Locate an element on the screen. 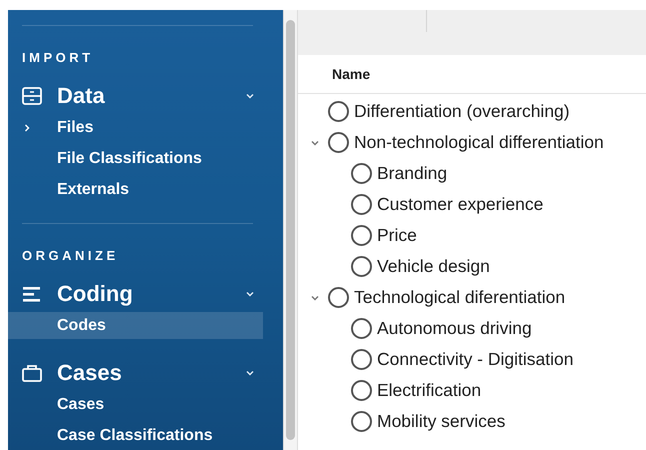 This screenshot has height=450, width=646. group-title: Coding is located at coordinates (95, 294).